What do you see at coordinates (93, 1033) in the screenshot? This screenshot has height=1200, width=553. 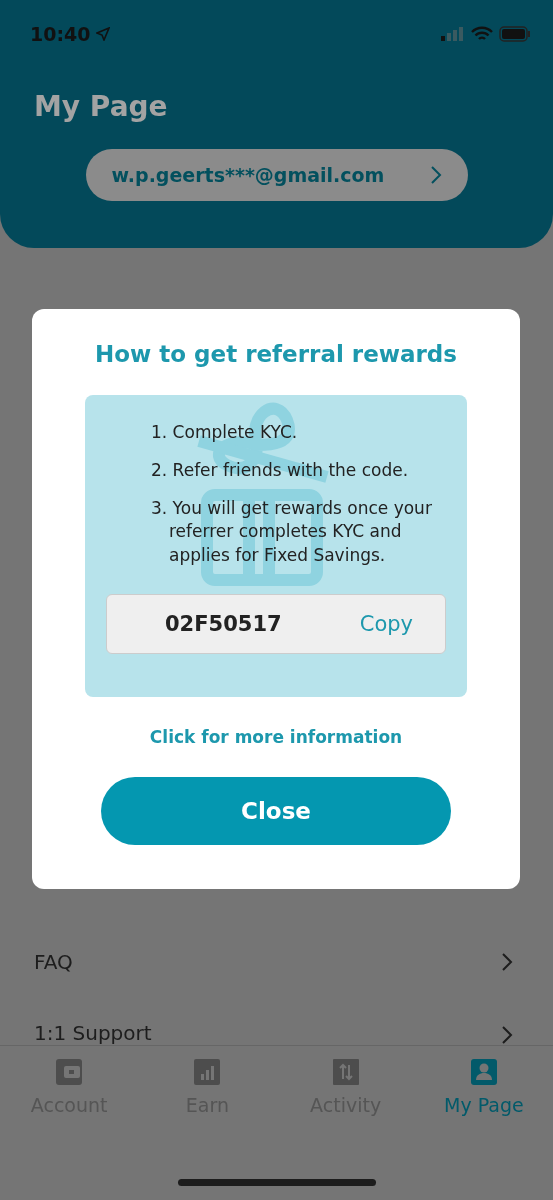 I see `menu-item: 1:1 Support` at bounding box center [93, 1033].